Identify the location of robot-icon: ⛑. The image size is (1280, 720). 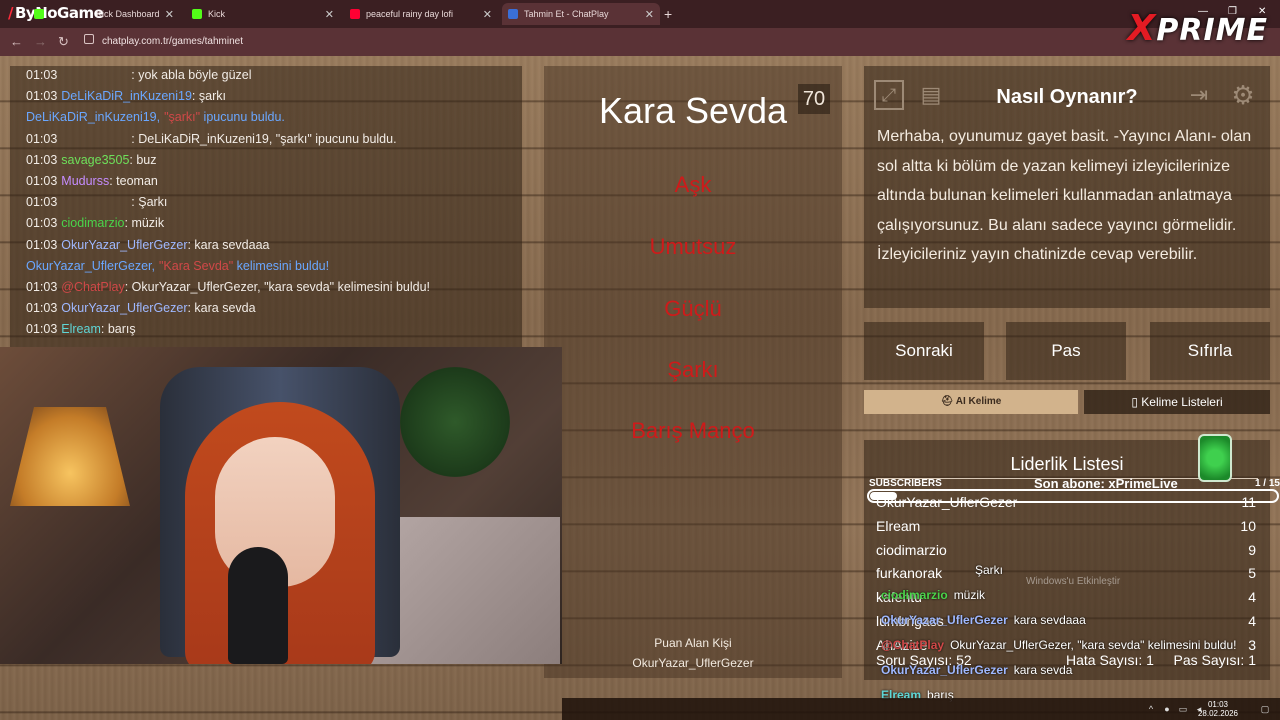
(948, 401).